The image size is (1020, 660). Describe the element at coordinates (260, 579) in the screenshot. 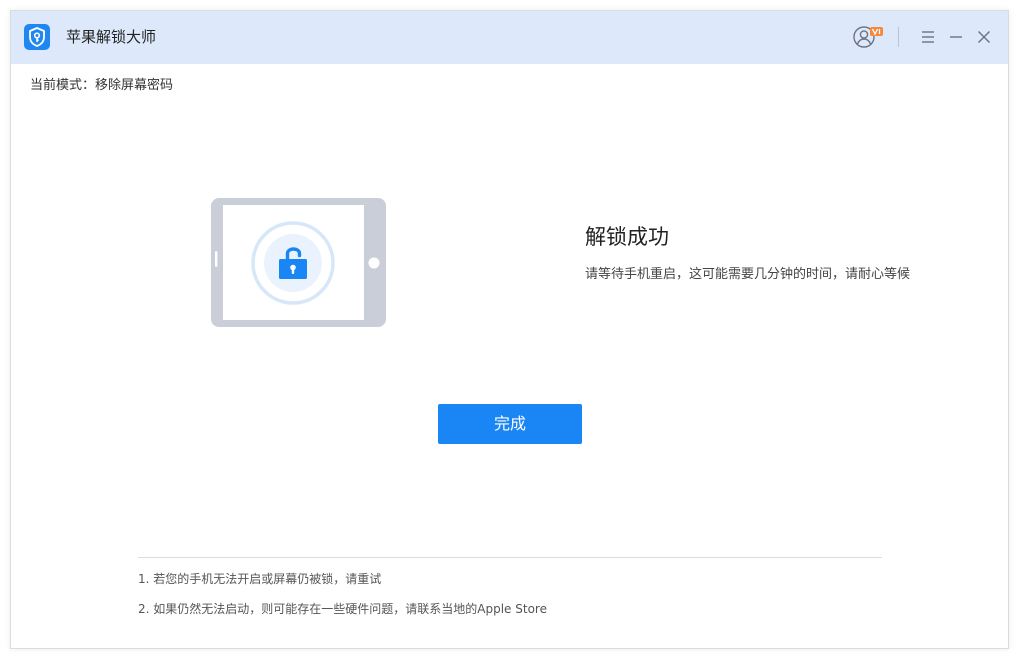

I see `tip-item: 1. 若您的手机无法开启或屏幕仍被锁，请重试` at that location.